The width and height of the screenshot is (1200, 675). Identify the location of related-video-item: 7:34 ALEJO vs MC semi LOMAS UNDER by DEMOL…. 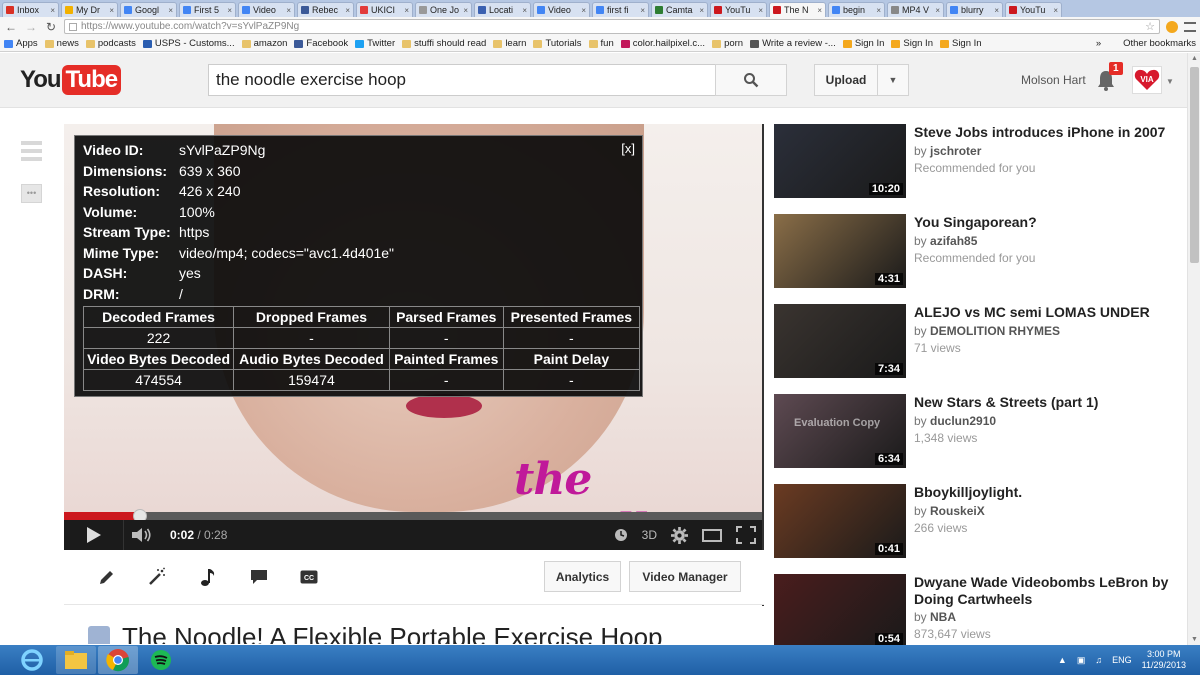
(976, 341).